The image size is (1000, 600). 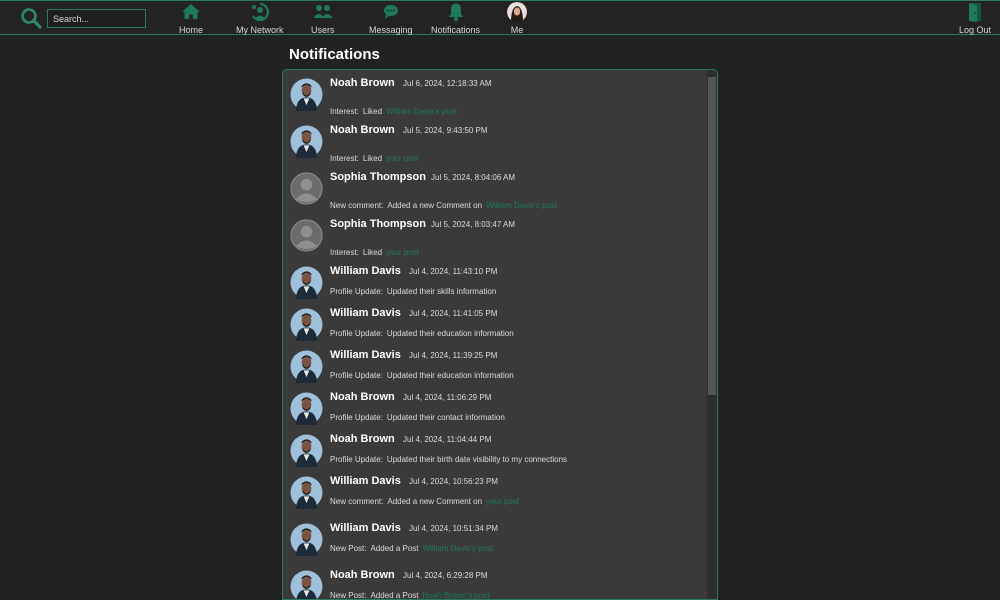 What do you see at coordinates (334, 54) in the screenshot?
I see `page-title: Notifications` at bounding box center [334, 54].